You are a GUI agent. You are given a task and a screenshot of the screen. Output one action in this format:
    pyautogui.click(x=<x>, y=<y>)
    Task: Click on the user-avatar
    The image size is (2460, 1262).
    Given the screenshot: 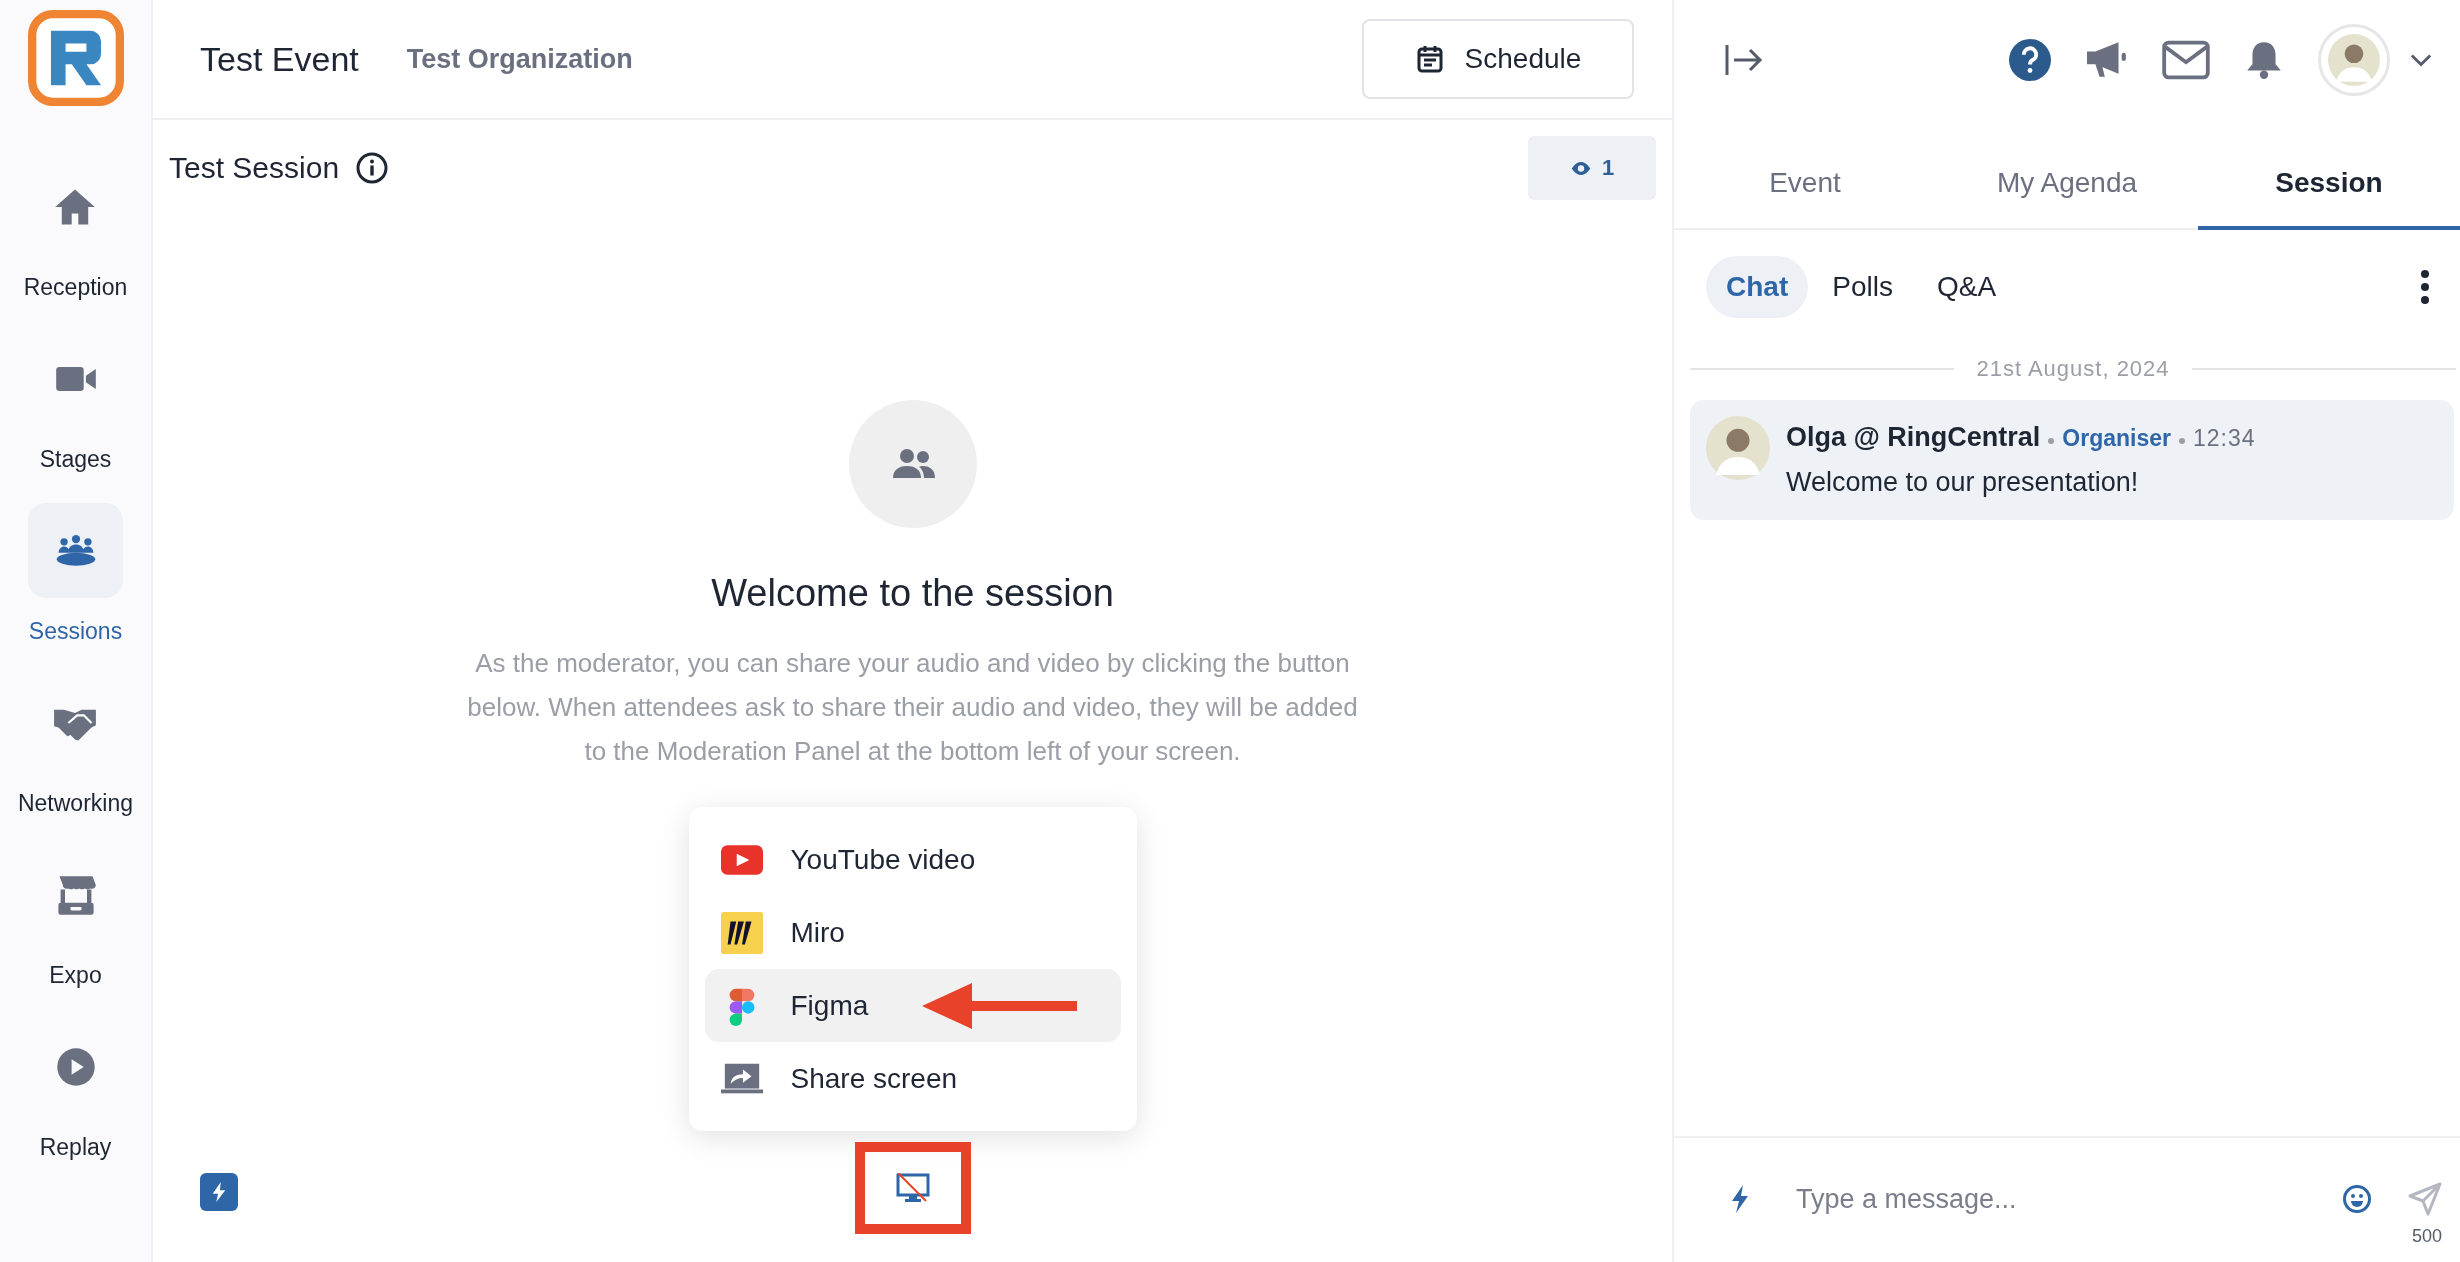 What is the action you would take?
    pyautogui.click(x=2354, y=60)
    